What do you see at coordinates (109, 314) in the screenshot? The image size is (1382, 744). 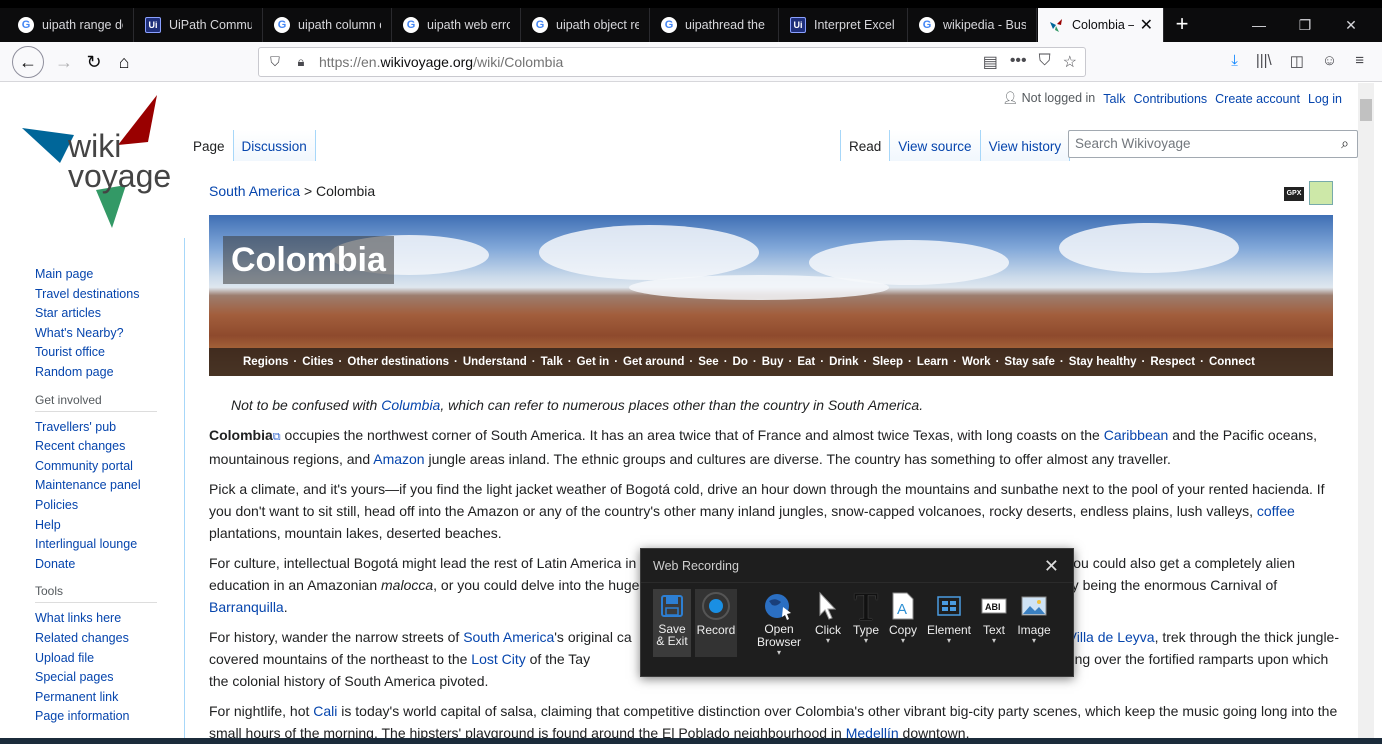 I see `sidebar-link: Star articles` at bounding box center [109, 314].